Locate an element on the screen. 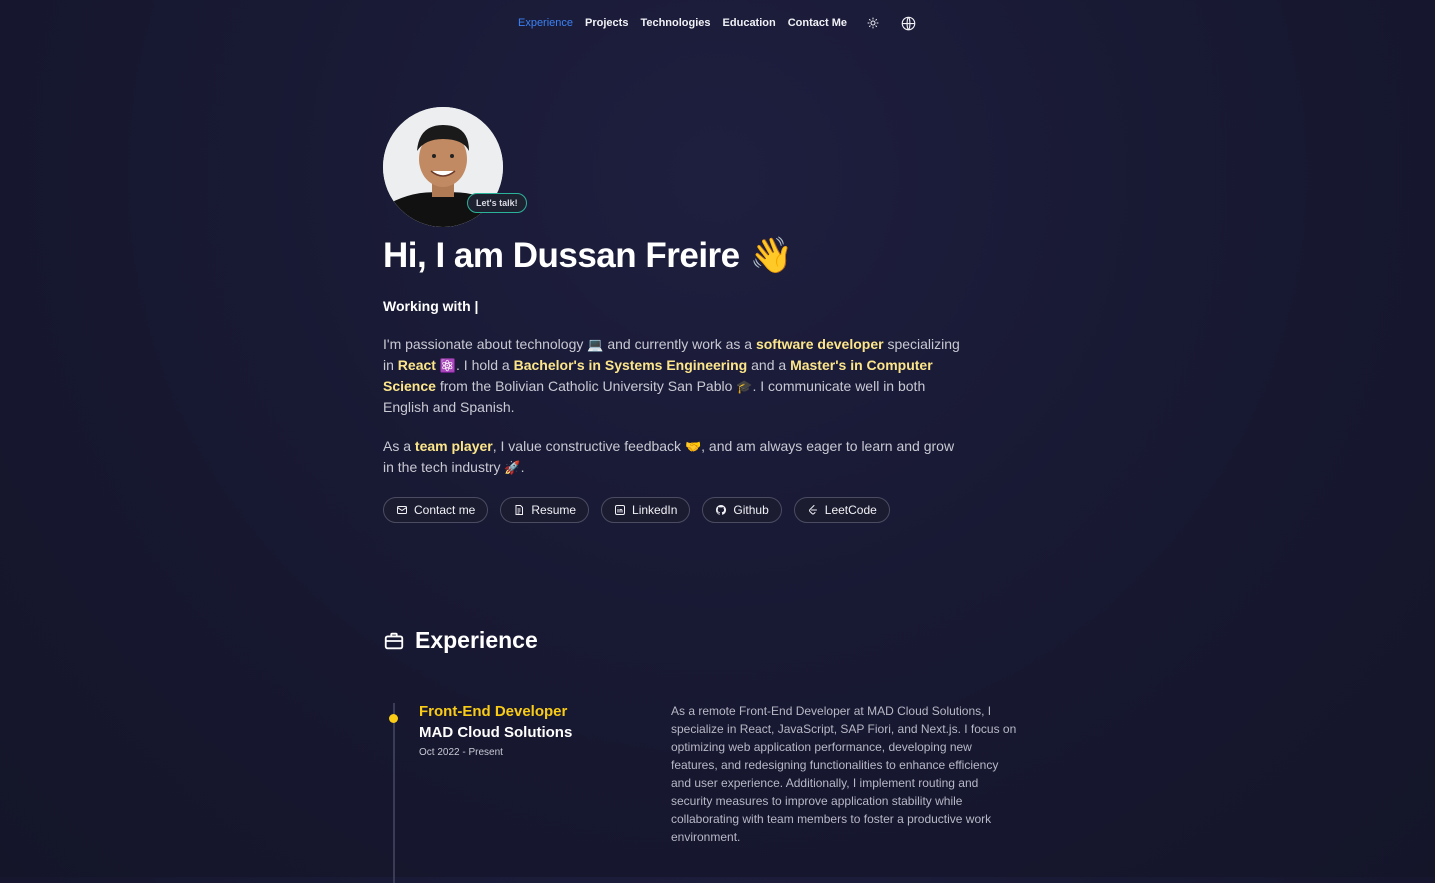 Image resolution: width=1435 pixels, height=883 pixels. experience-heading-text: Experience is located at coordinates (476, 640).